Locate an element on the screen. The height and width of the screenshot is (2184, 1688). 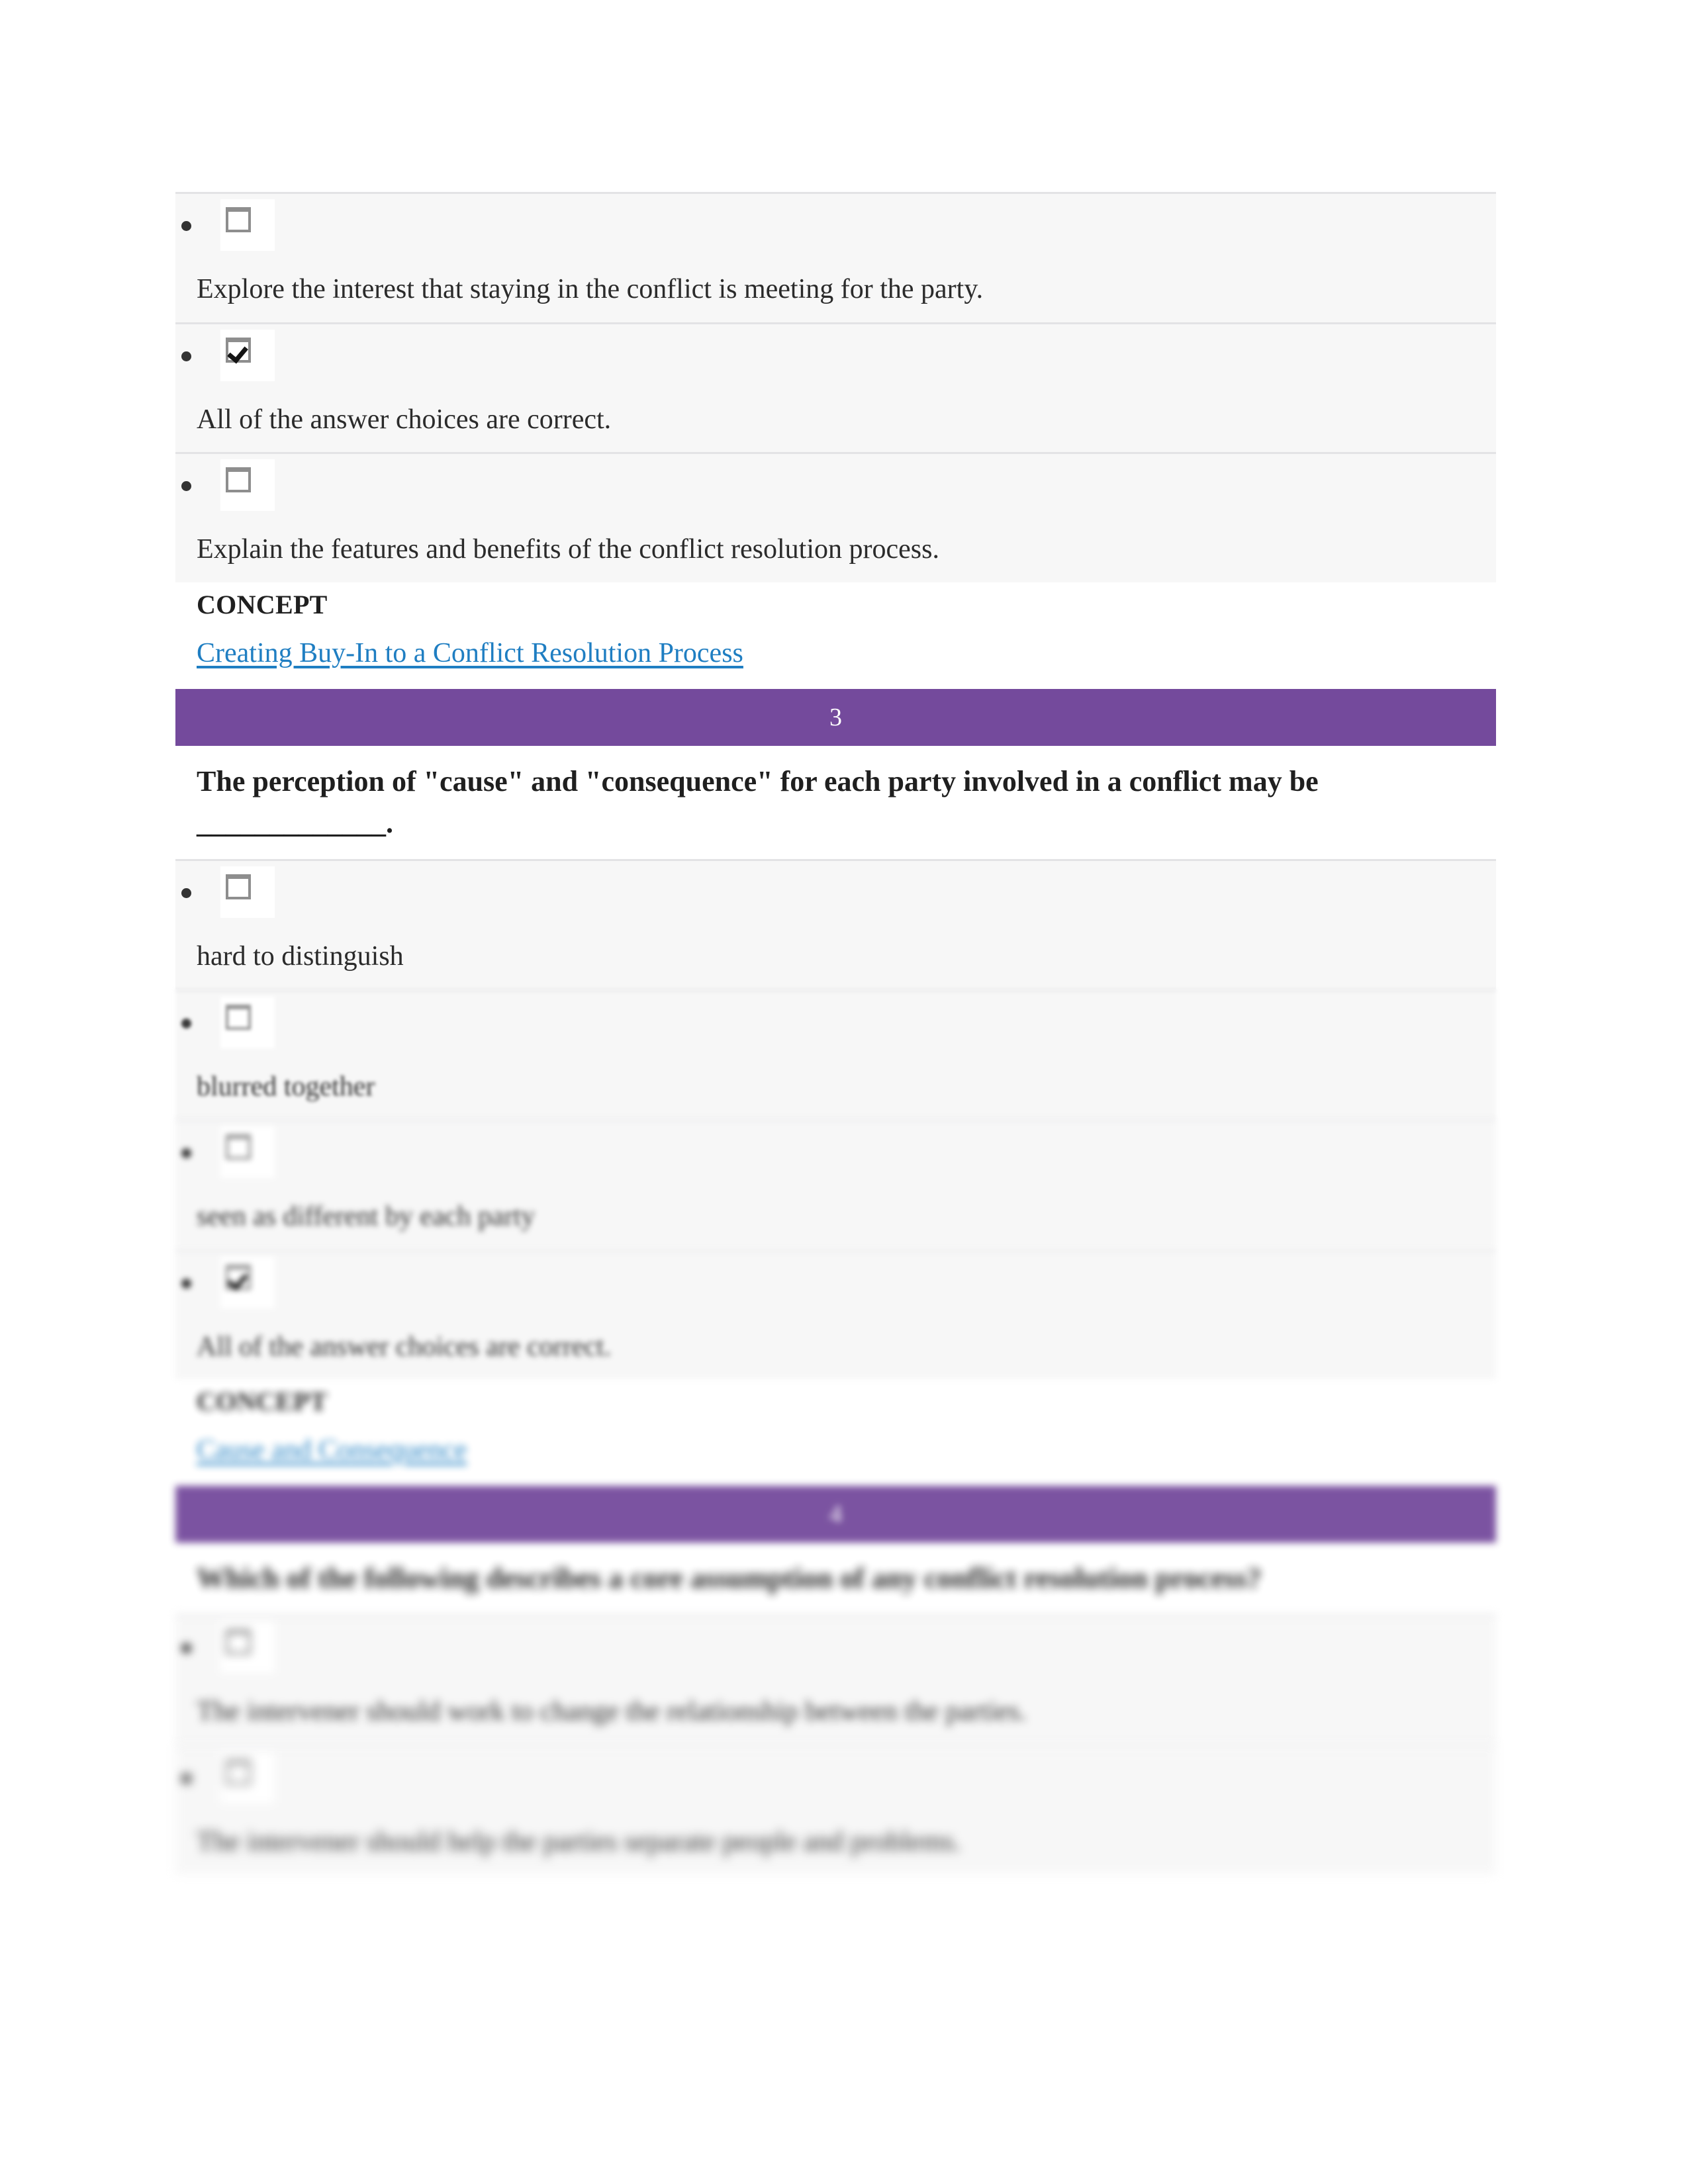
answer-option-label-row: seen as different by each party is located at coordinates (835, 1208).